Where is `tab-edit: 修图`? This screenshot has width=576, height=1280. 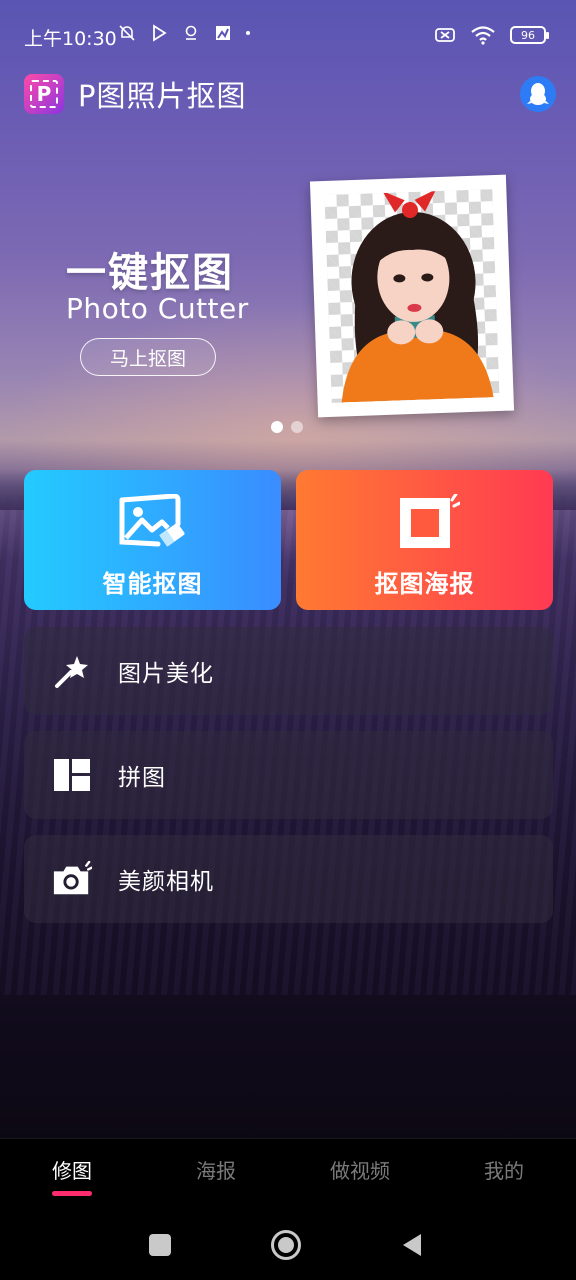 tab-edit: 修图 is located at coordinates (72, 1169).